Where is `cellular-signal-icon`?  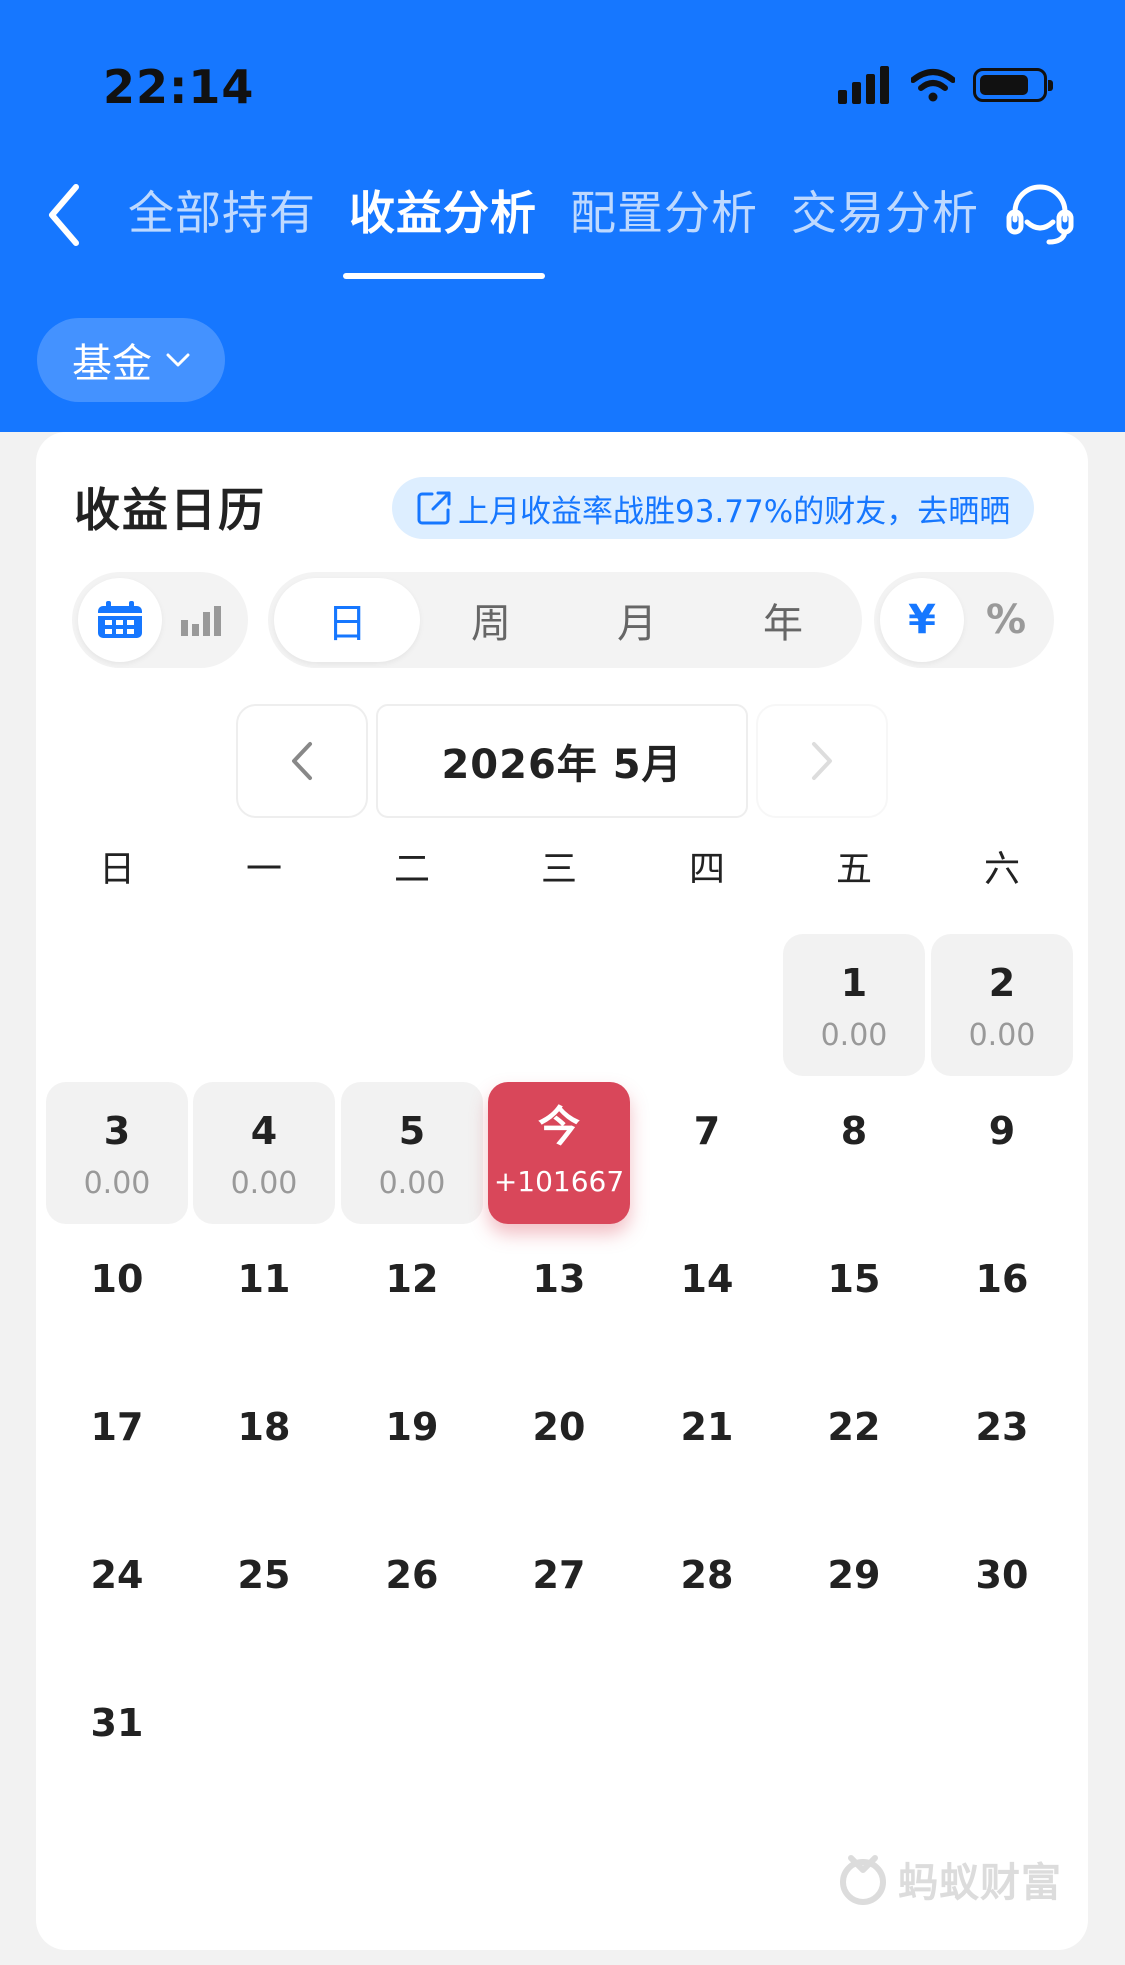
cellular-signal-icon is located at coordinates (863, 85).